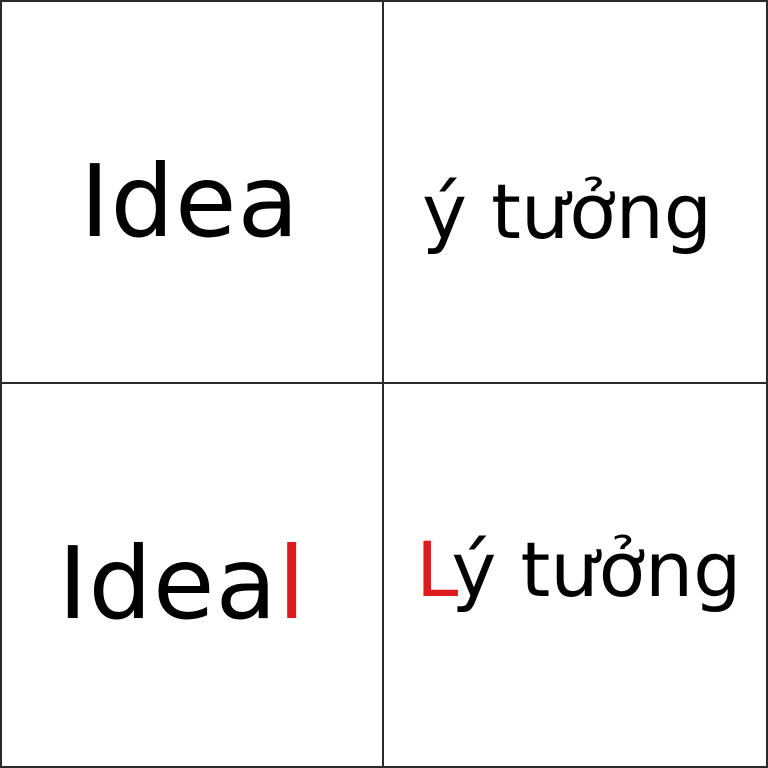 The width and height of the screenshot is (768, 768). Describe the element at coordinates (190, 201) in the screenshot. I see `word-idea: Idea` at that location.